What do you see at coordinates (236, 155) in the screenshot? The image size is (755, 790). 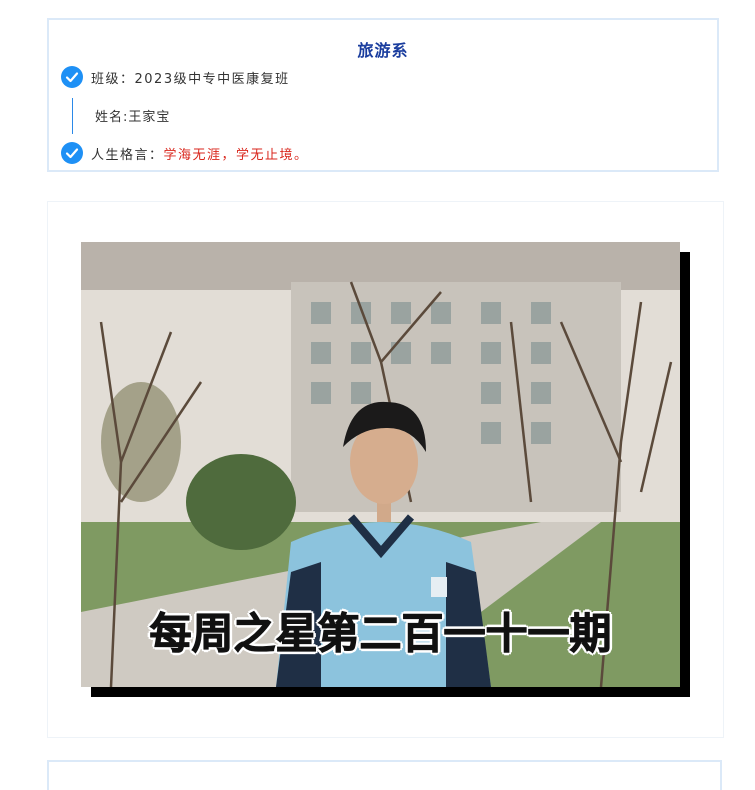 I see `motto-text: 学海无涯，学无止境。` at bounding box center [236, 155].